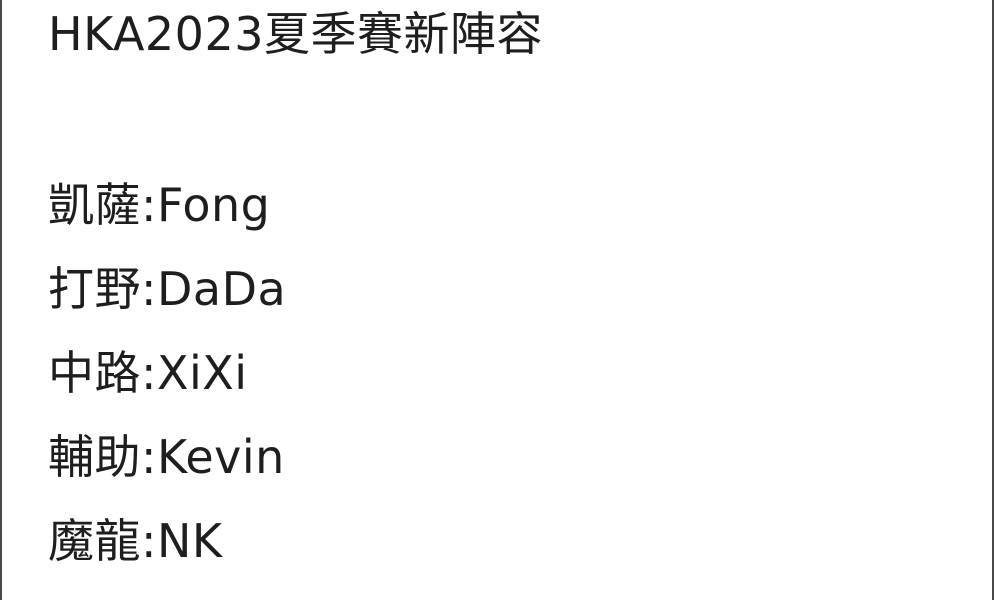  Describe the element at coordinates (159, 205) in the screenshot. I see `roster-line-carry: 凱薩:Fong` at that location.